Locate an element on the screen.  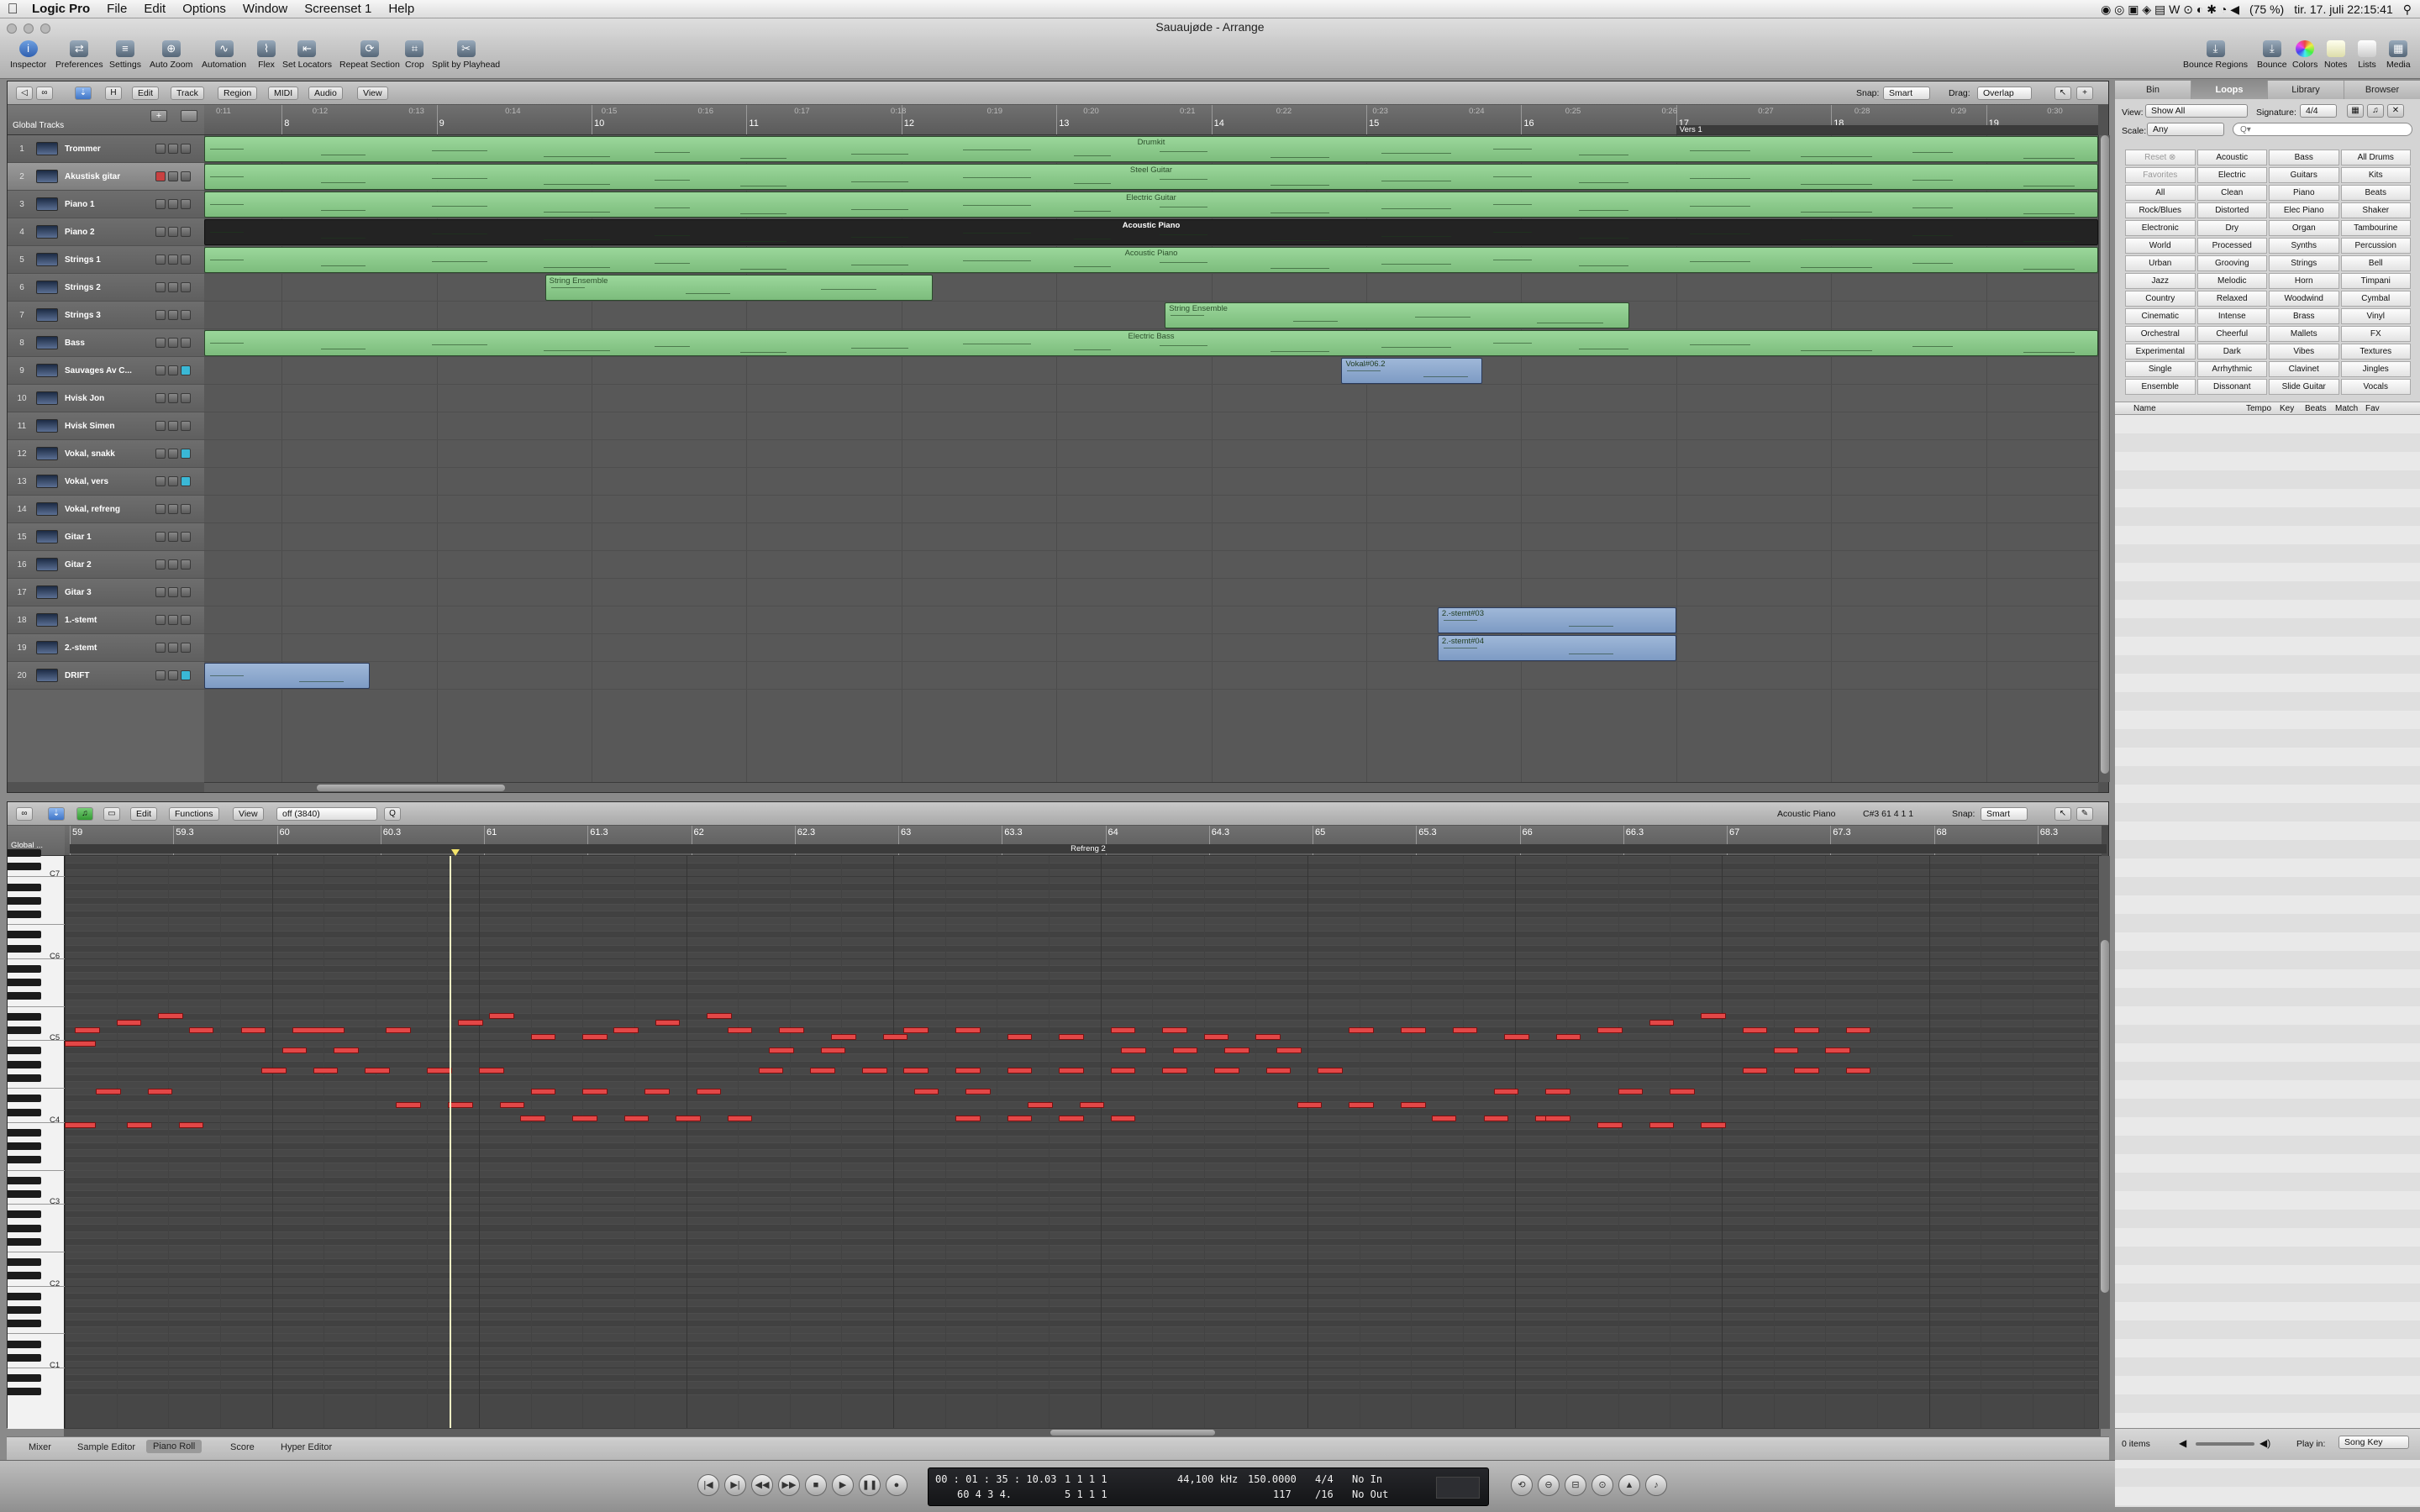
sync-button: ⊙ is located at coordinates (1602, 1485).